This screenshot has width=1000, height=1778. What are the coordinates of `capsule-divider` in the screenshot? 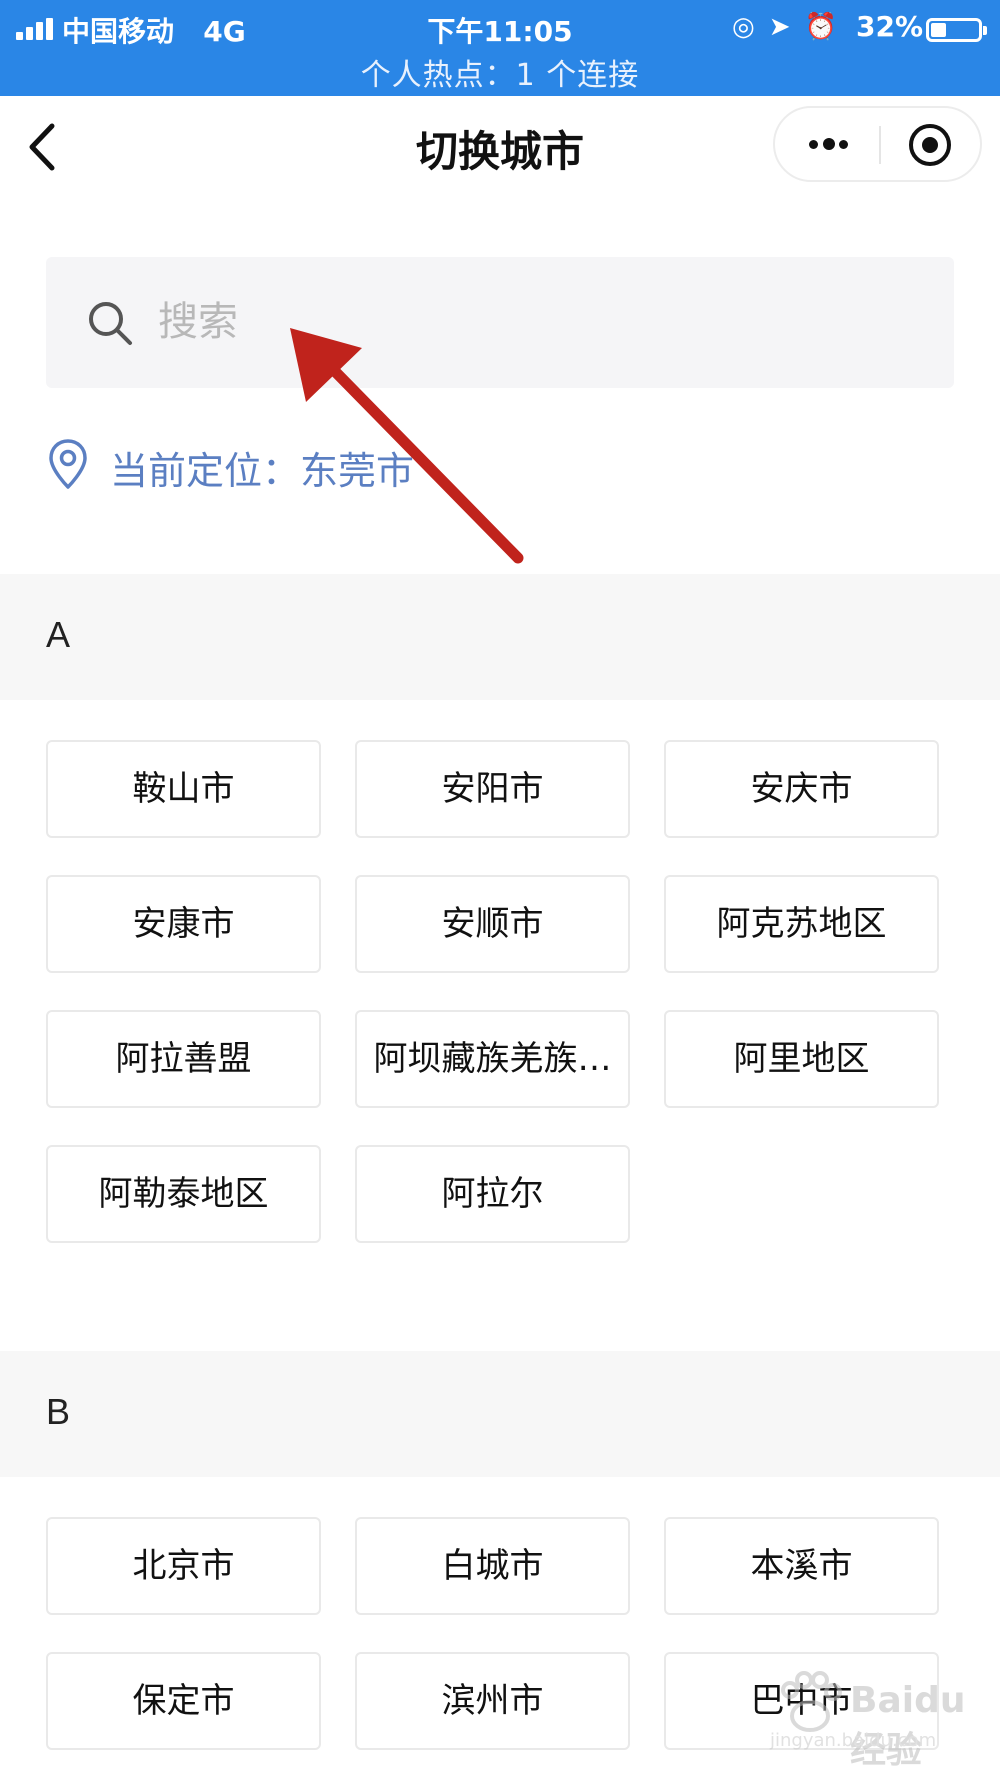 It's located at (880, 145).